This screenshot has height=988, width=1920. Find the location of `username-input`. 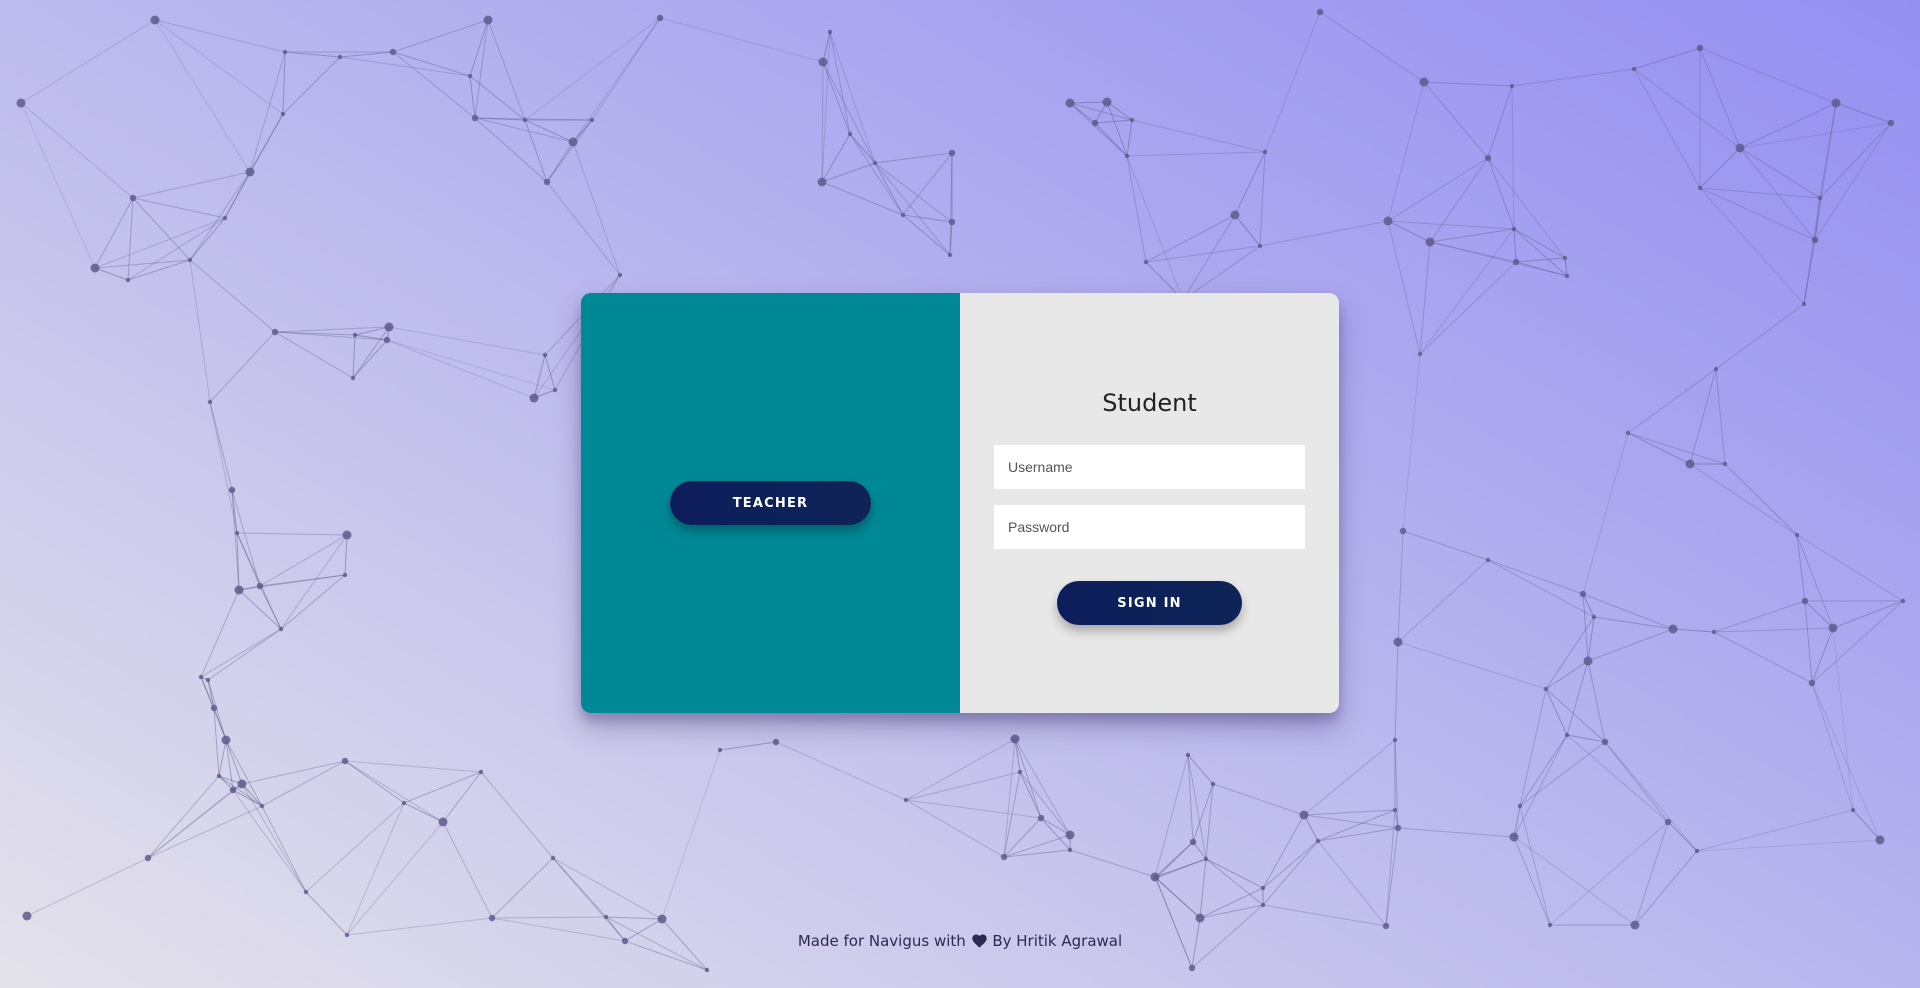

username-input is located at coordinates (1149, 467).